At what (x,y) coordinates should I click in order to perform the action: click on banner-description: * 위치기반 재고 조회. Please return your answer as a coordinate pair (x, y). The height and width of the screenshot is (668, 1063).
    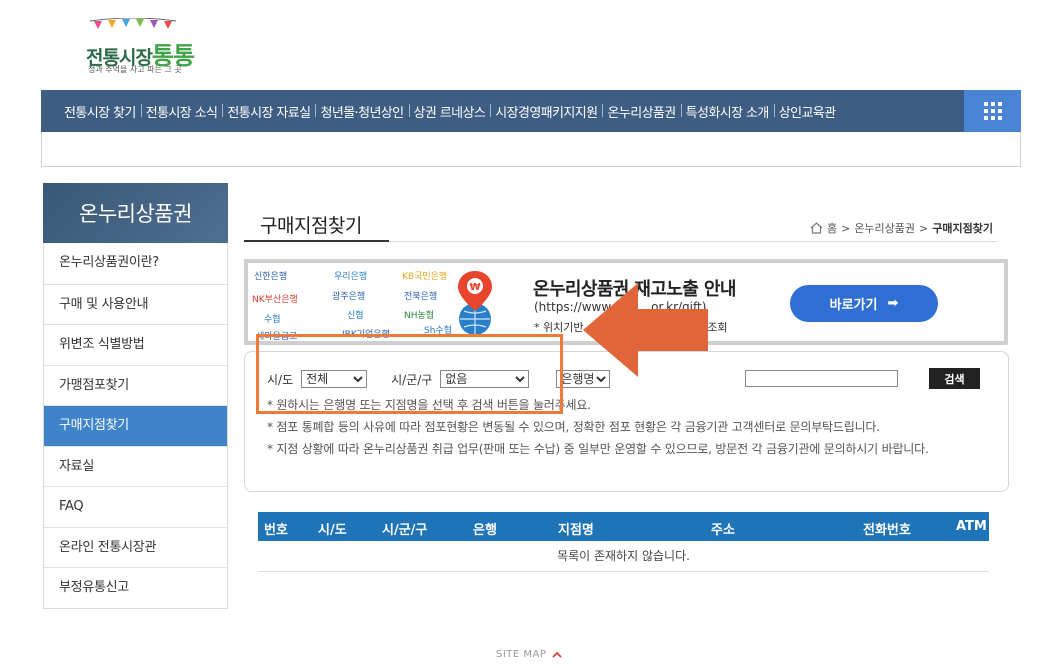
    Looking at the image, I should click on (631, 327).